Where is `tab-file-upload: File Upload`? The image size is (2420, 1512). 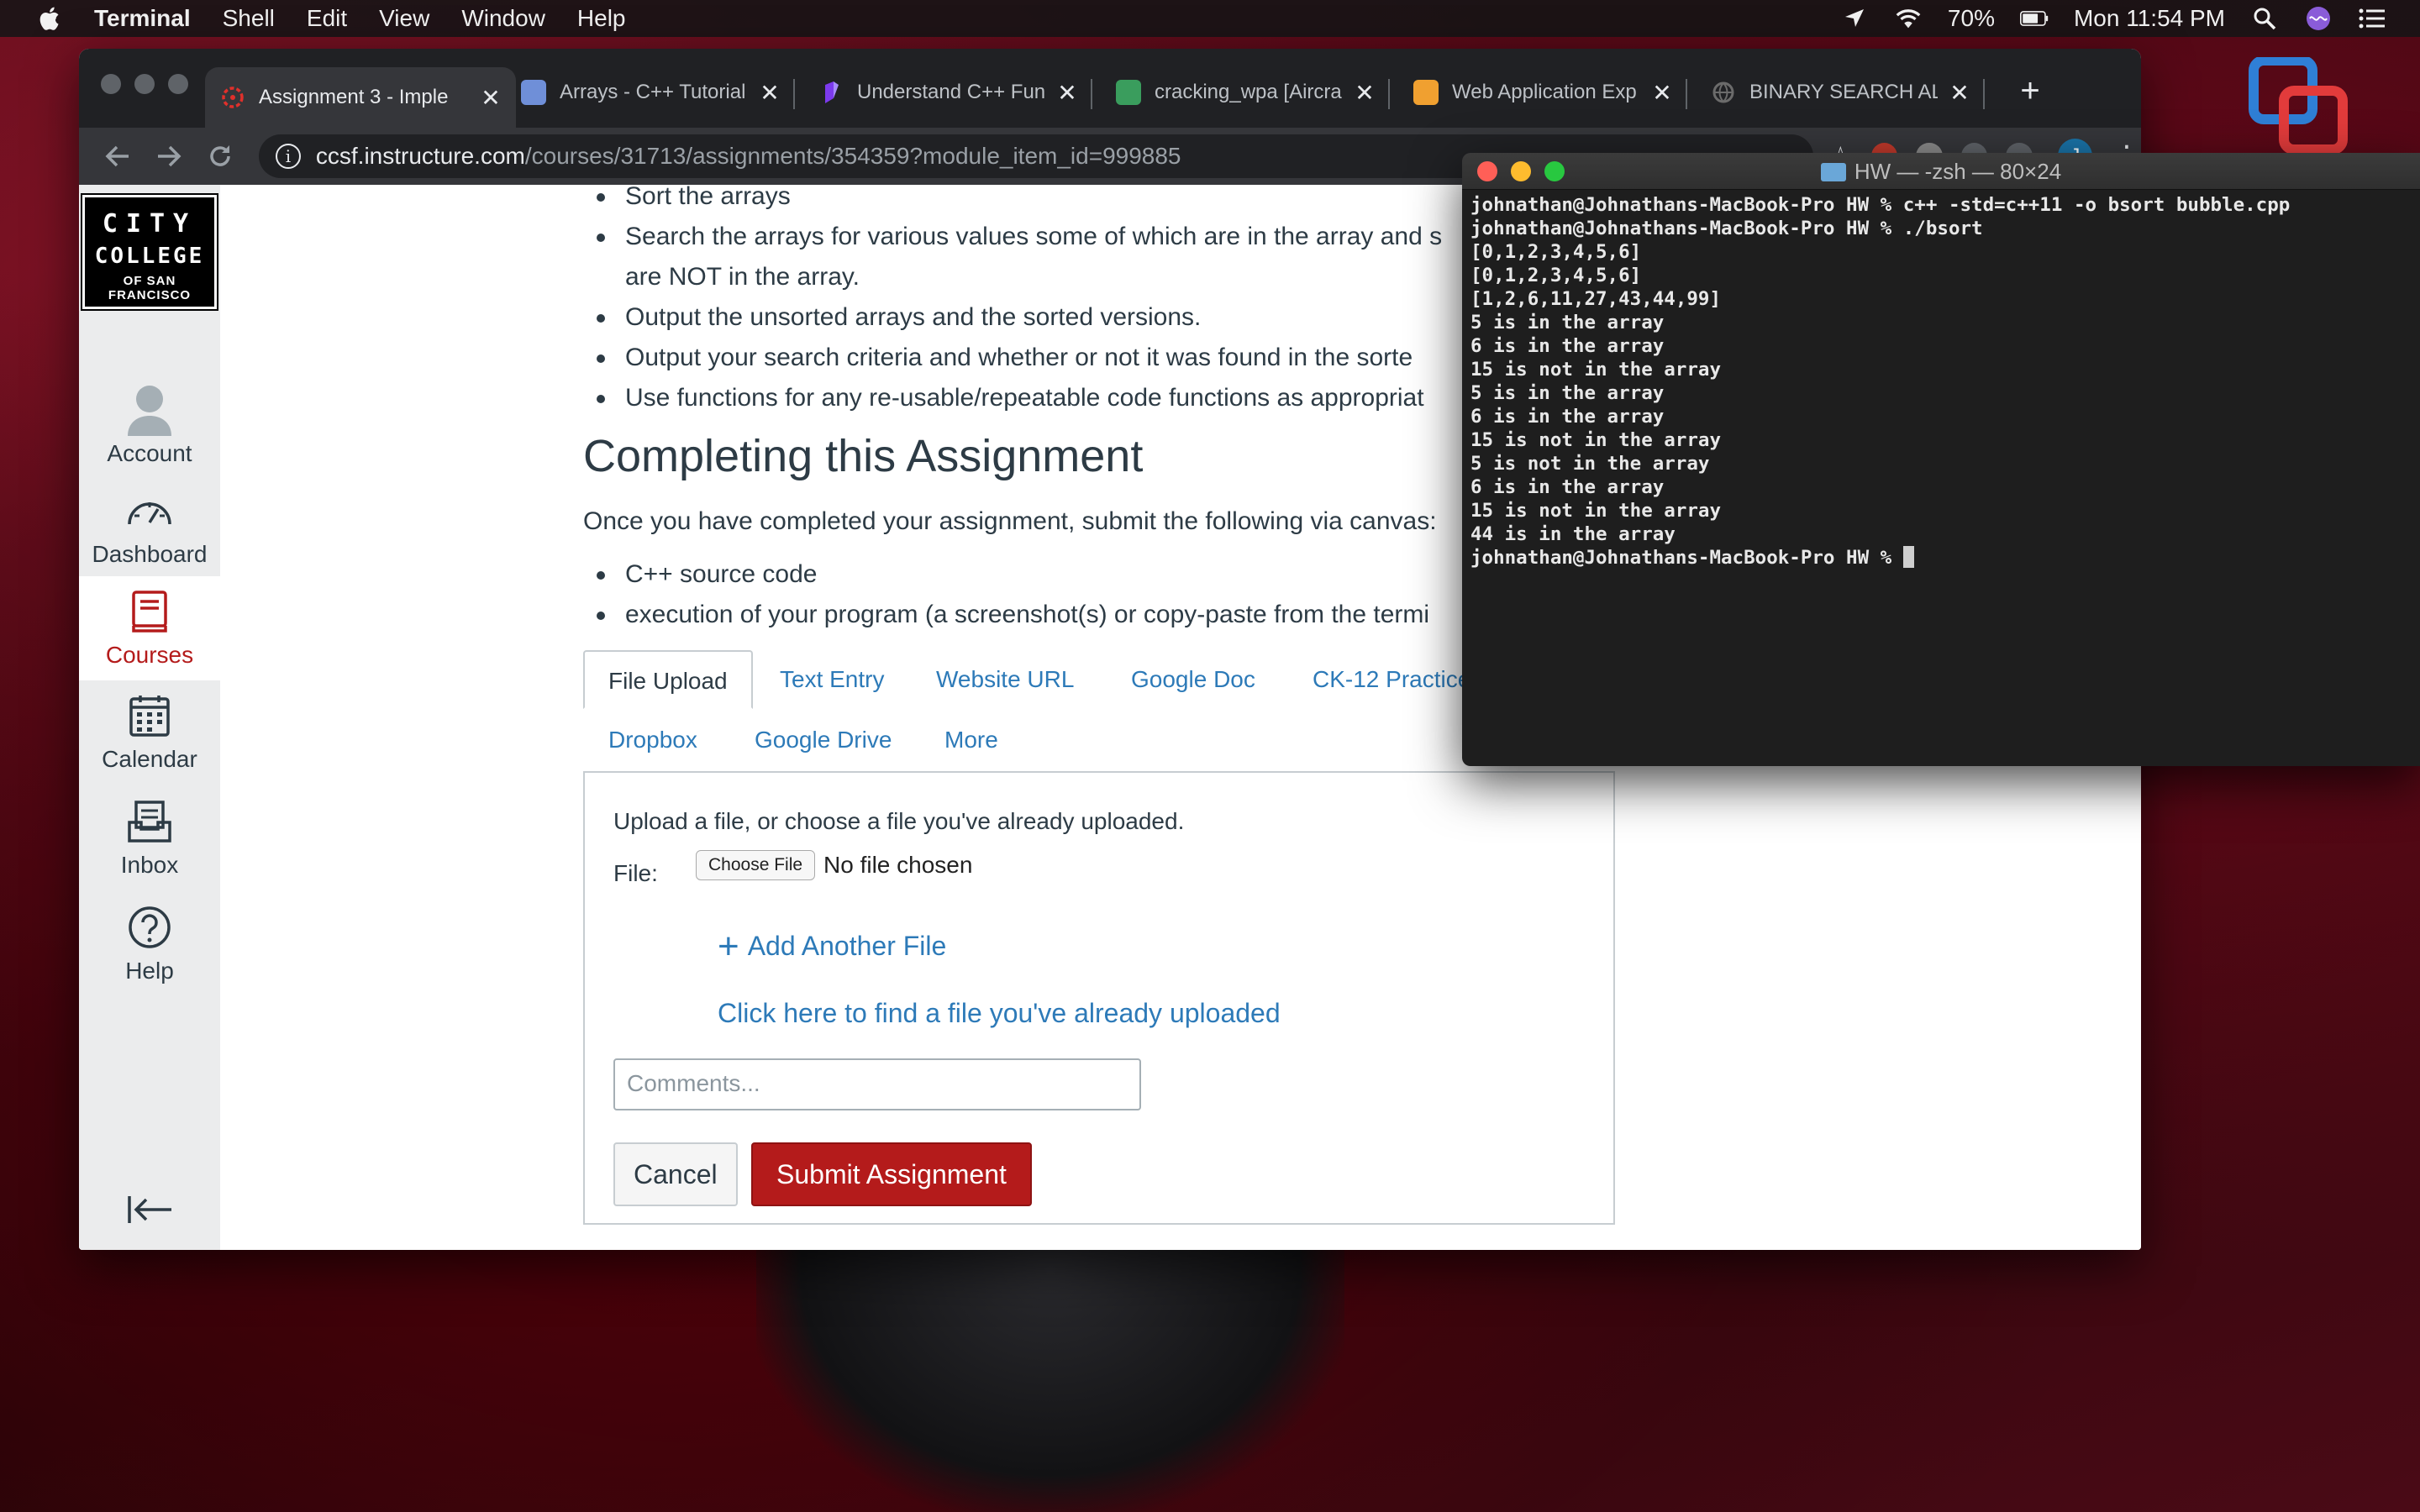 tab-file-upload: File Upload is located at coordinates (668, 679).